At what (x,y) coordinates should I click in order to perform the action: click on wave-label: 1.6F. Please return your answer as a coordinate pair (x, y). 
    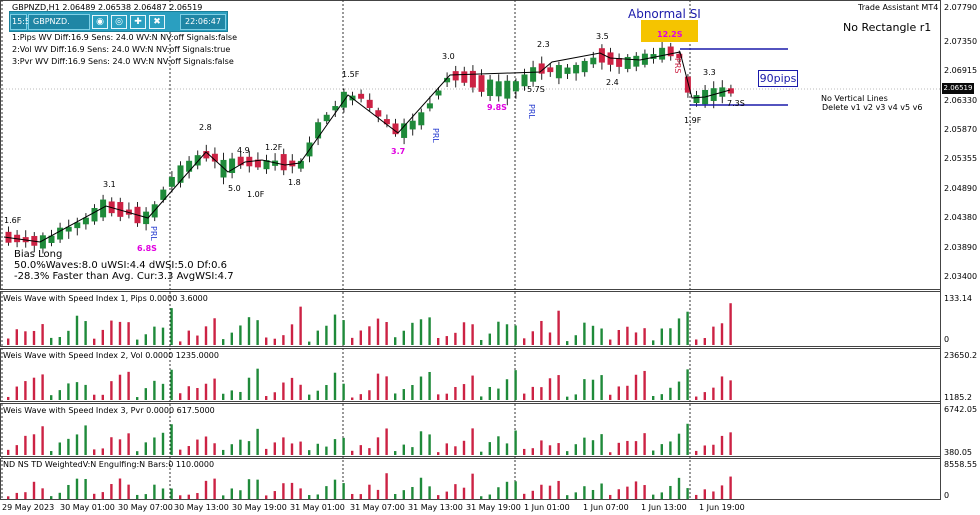
    Looking at the image, I should click on (13, 220).